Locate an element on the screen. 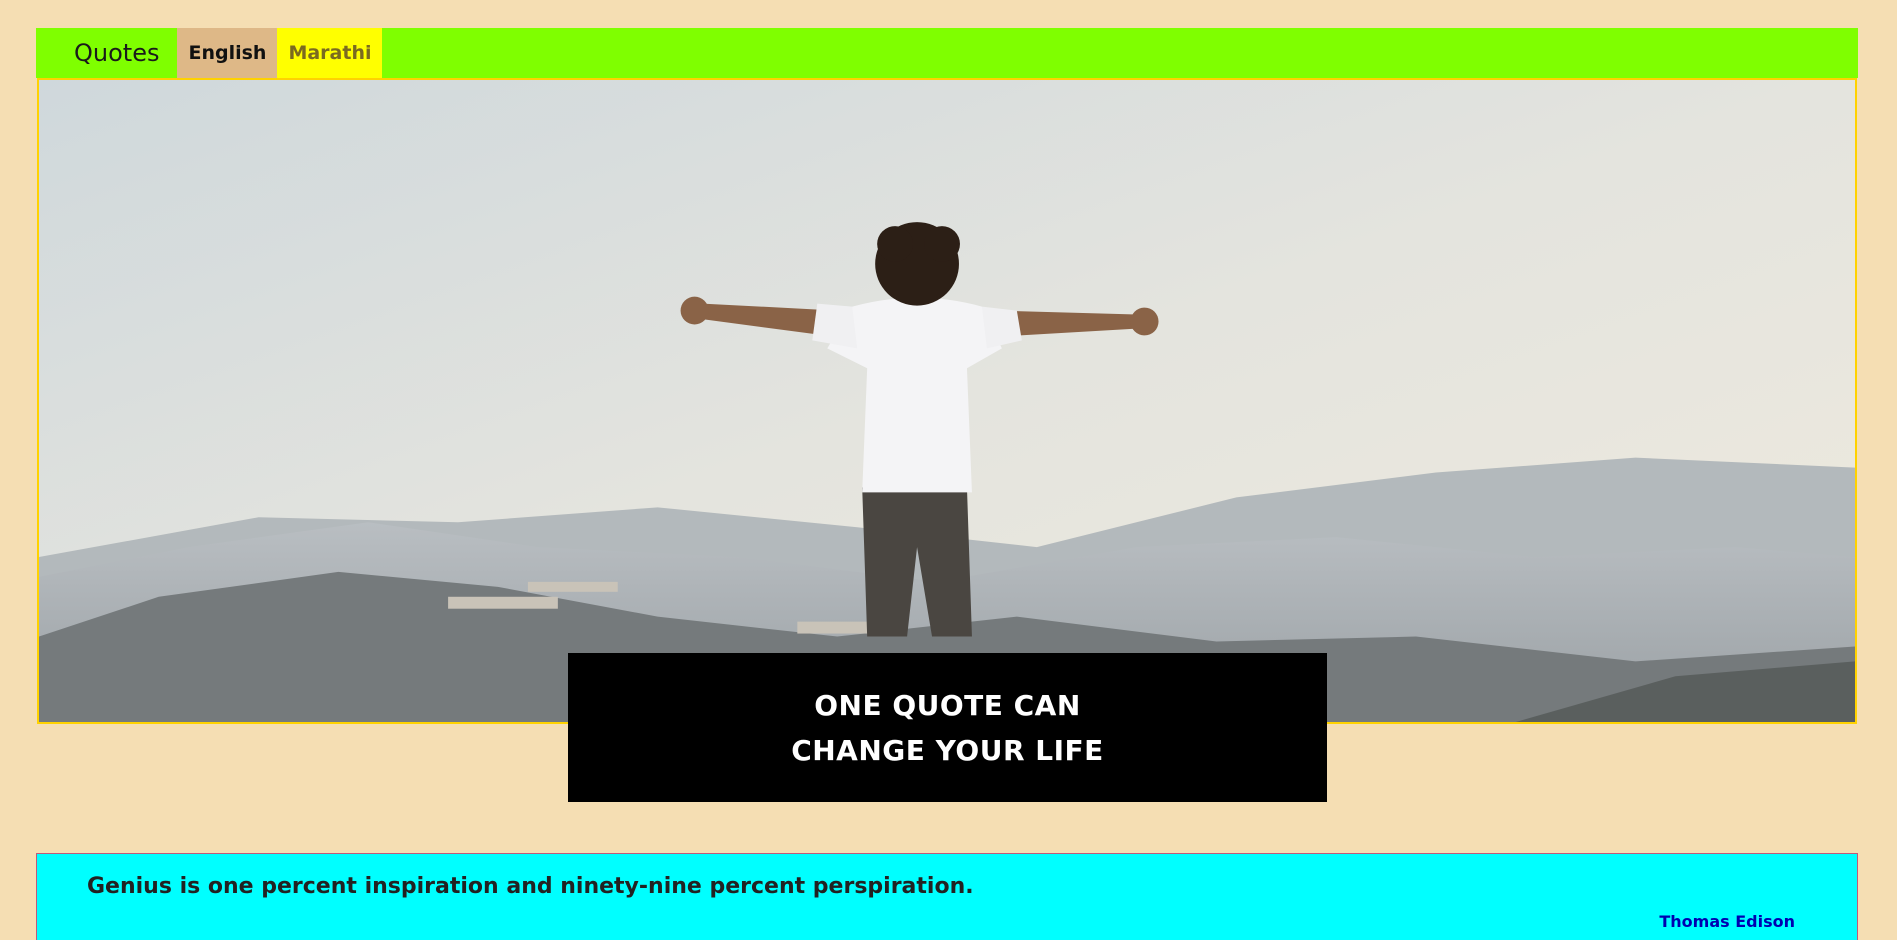  nav-item-marathi: Marathi is located at coordinates (330, 53).